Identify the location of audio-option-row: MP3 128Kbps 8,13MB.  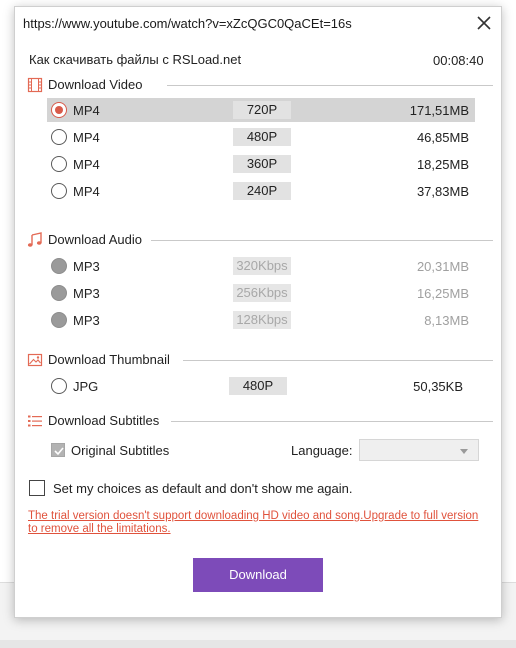
(261, 320).